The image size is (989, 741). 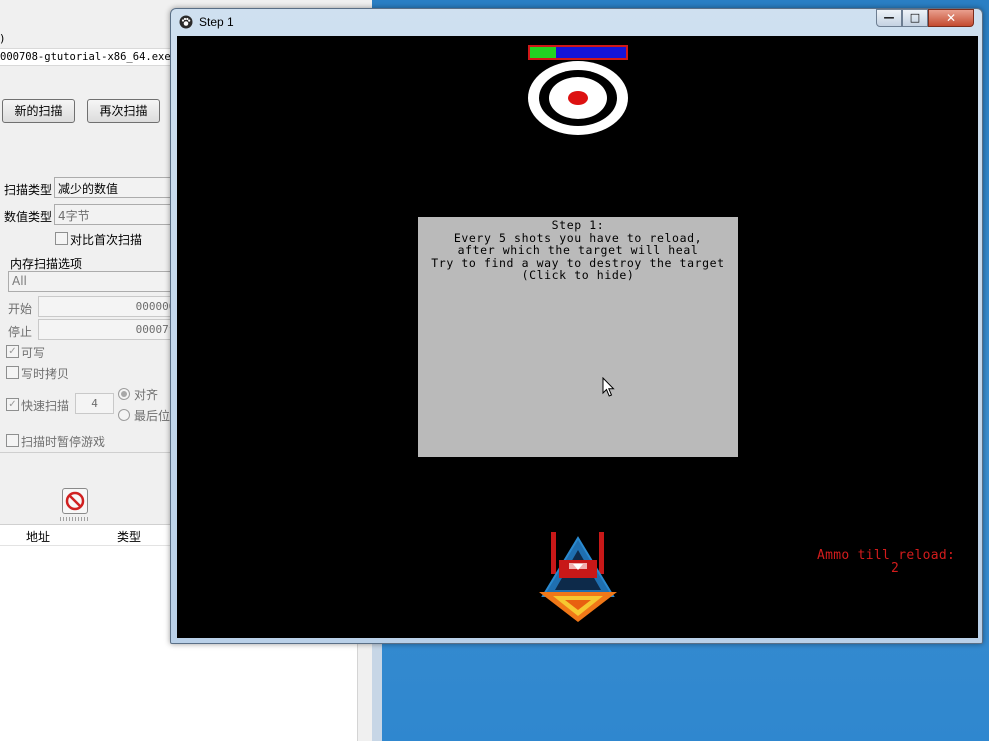 I want to click on stop-icon, so click(x=75, y=501).